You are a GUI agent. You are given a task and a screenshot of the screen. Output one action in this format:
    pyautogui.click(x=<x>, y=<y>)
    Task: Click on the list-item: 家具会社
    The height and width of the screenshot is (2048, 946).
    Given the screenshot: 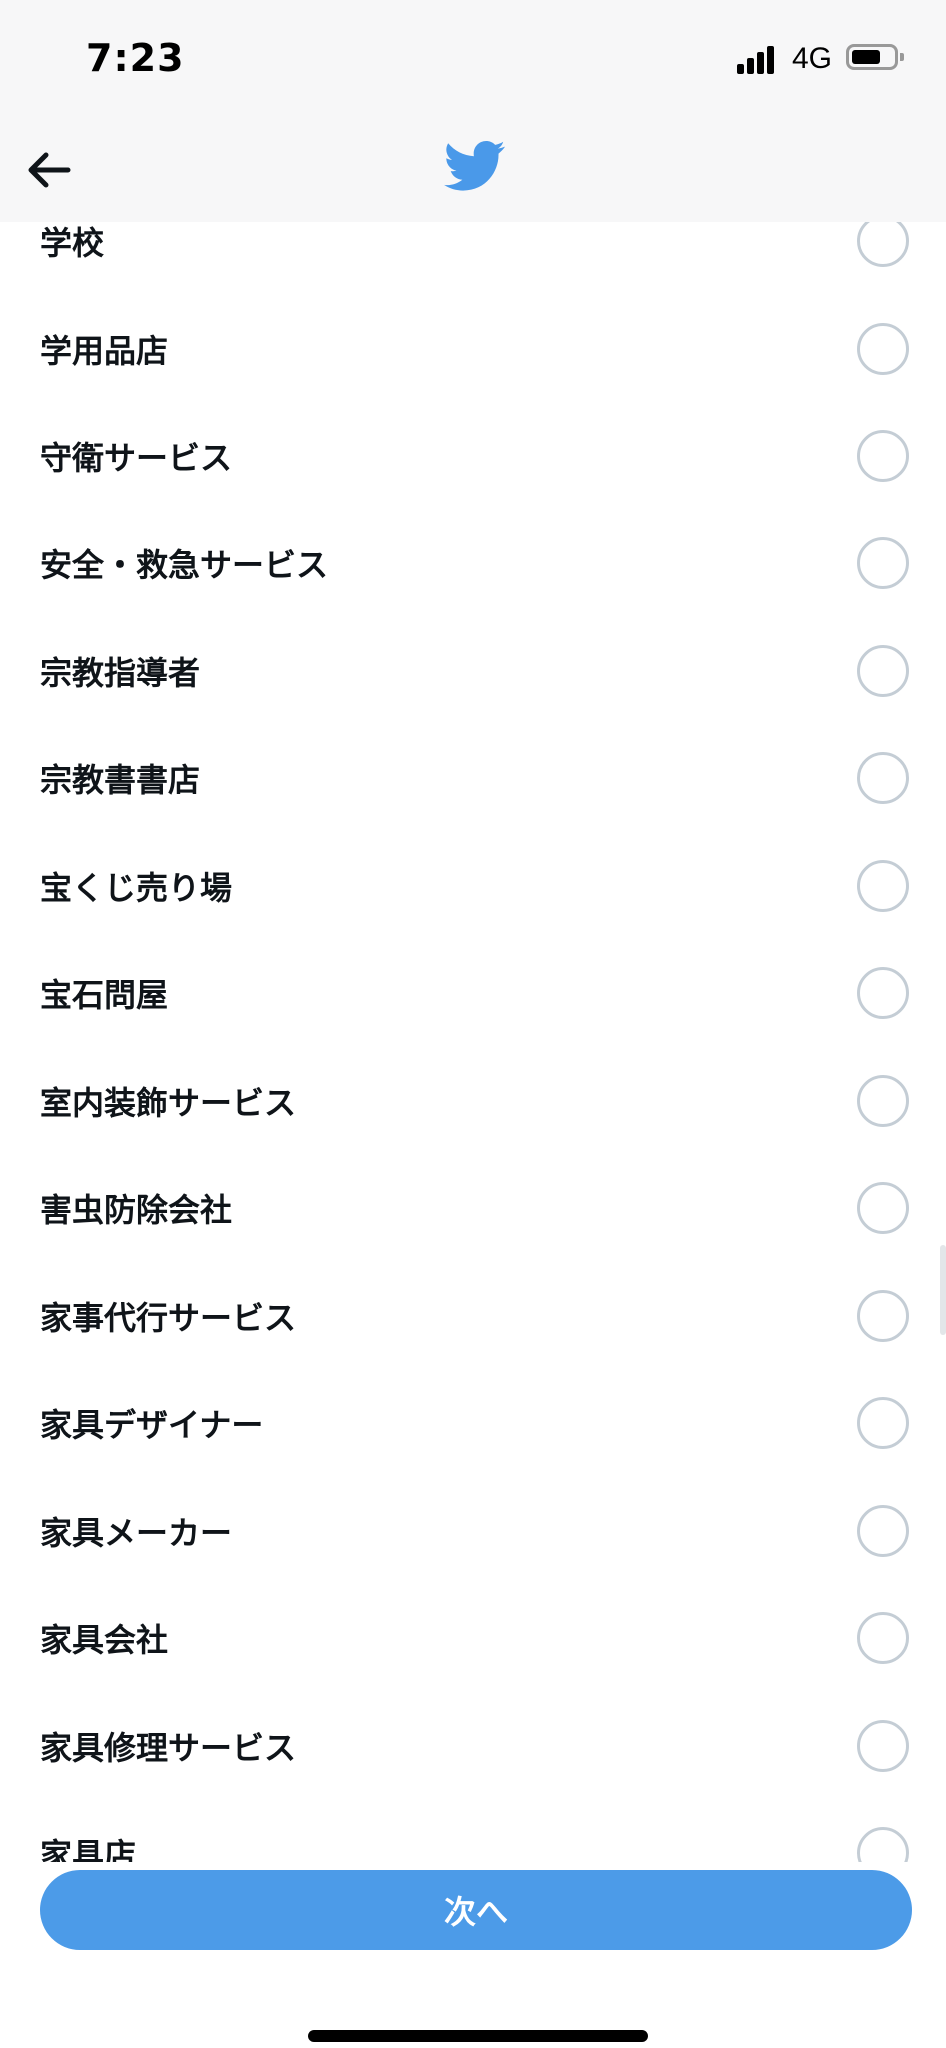 What is the action you would take?
    pyautogui.click(x=473, y=1638)
    